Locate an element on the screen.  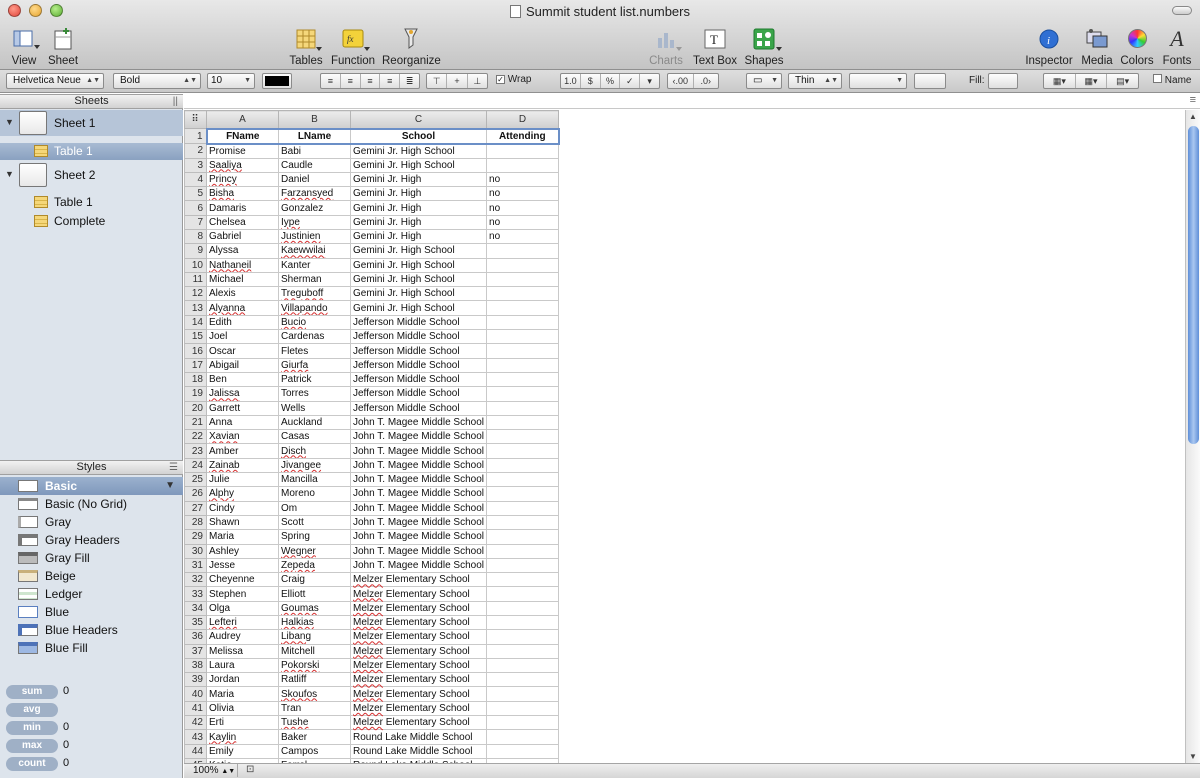
vertical-scrollbar: ▲ ▼ is located at coordinates (1192, 436).